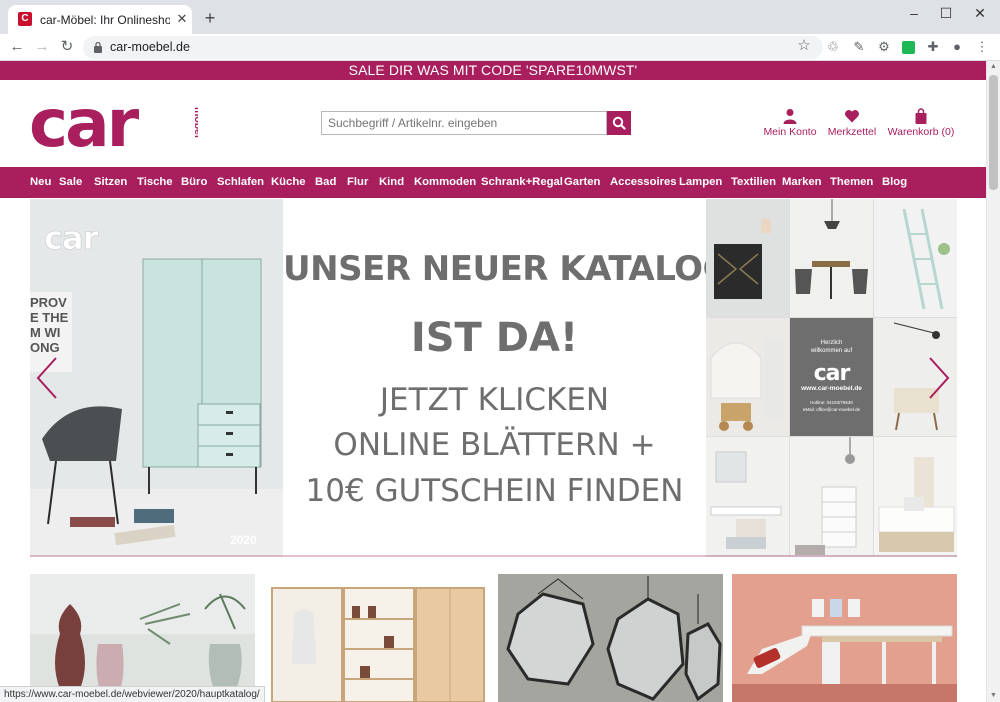 The width and height of the screenshot is (1000, 702). What do you see at coordinates (993, 132) in the screenshot?
I see `scroll-thumb` at bounding box center [993, 132].